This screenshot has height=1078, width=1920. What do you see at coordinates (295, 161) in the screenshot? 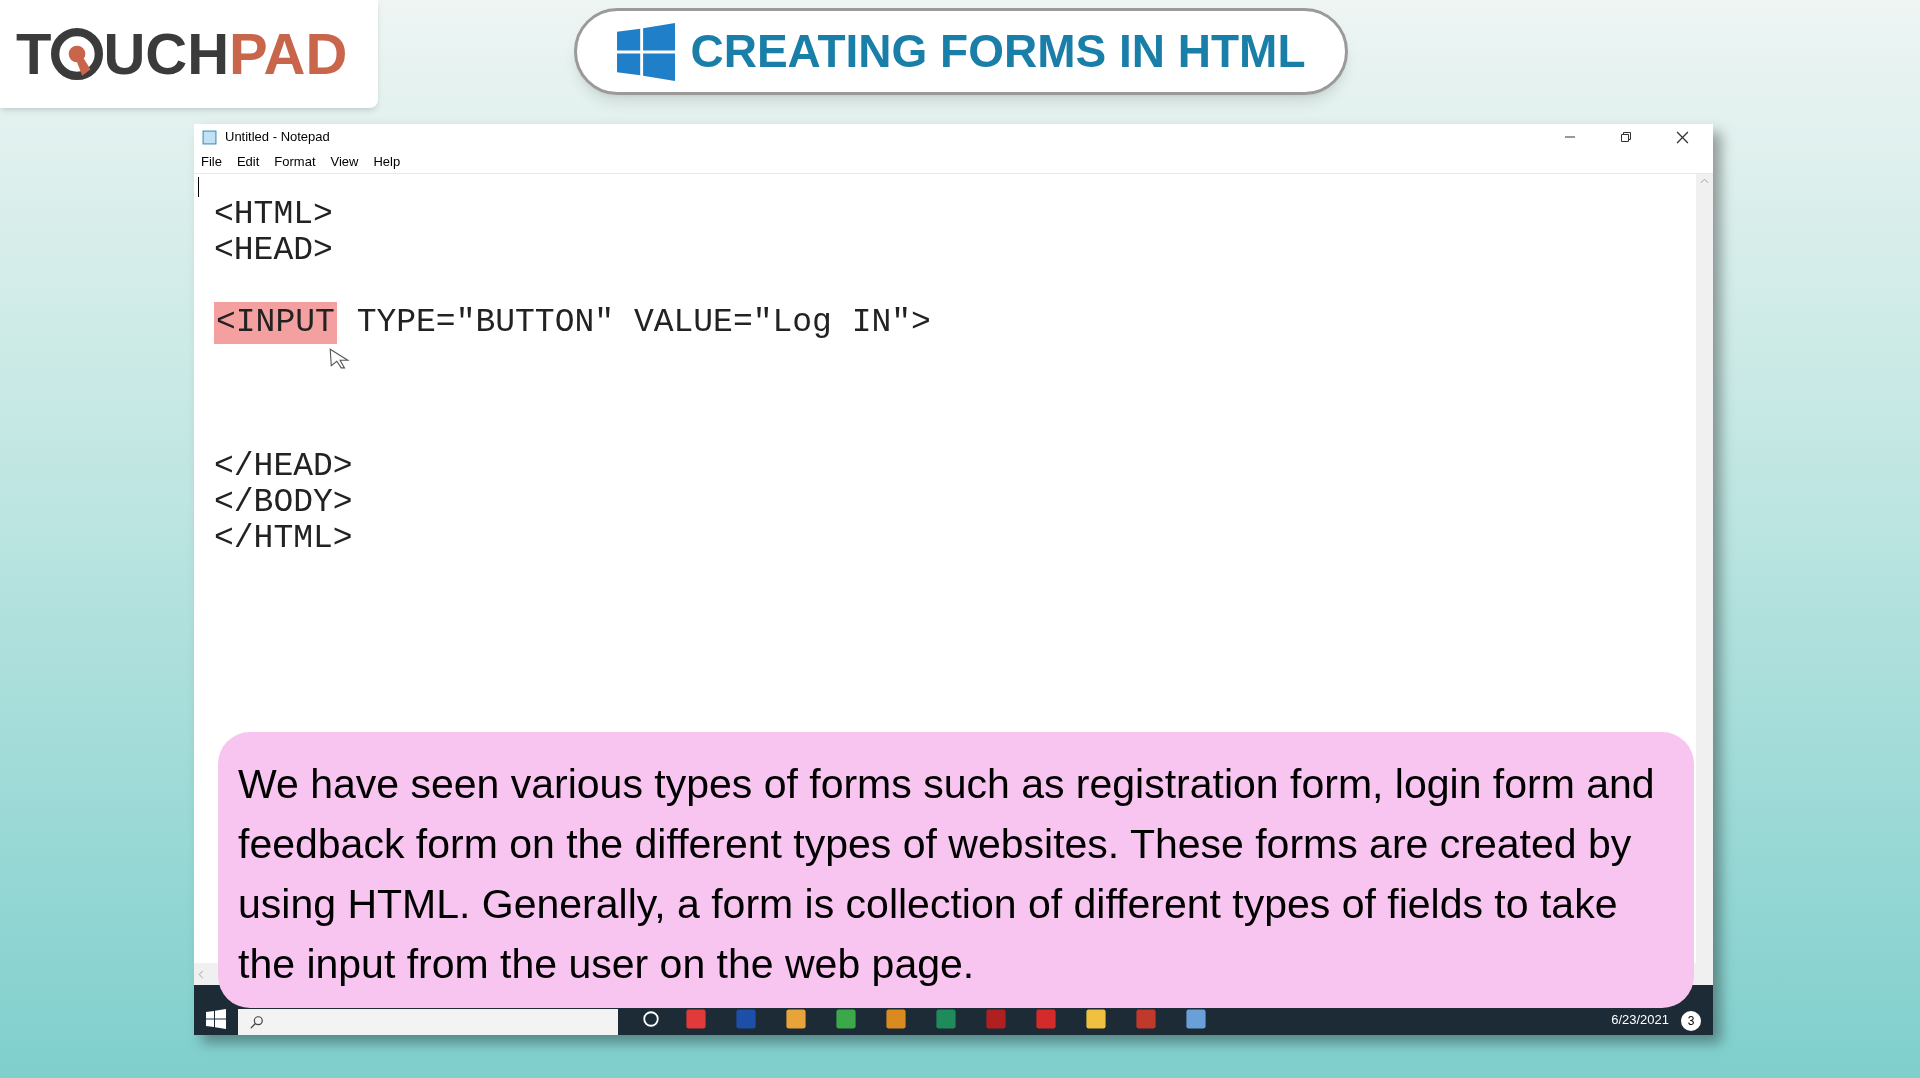
I see `menu-item: Format` at bounding box center [295, 161].